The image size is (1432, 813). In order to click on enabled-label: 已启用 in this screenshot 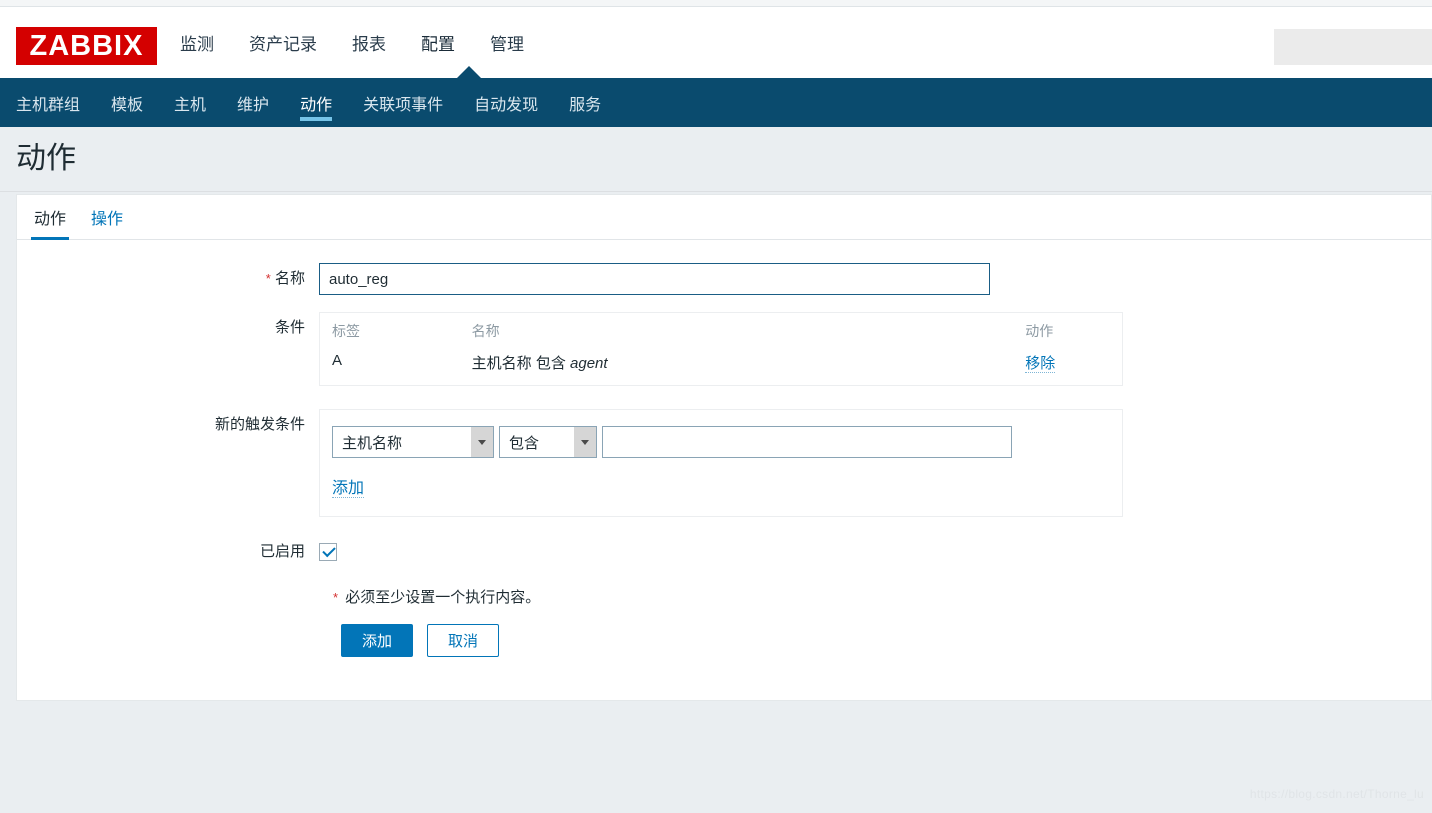, I will do `click(282, 551)`.